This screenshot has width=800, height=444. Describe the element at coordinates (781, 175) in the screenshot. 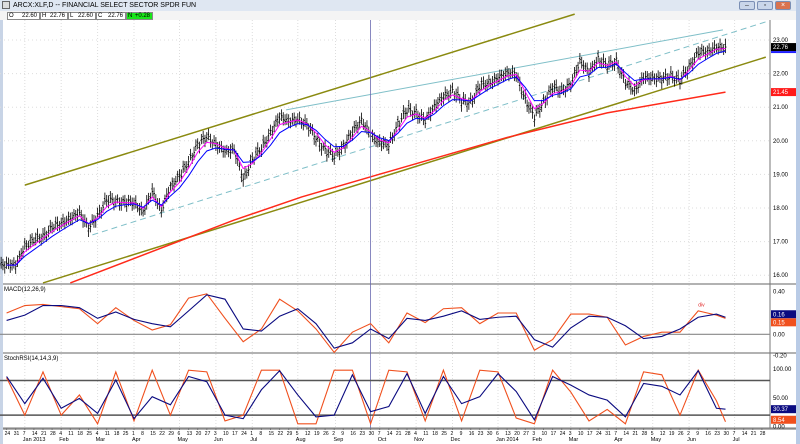

I see `price-axis-tick-label: 19.00` at that location.